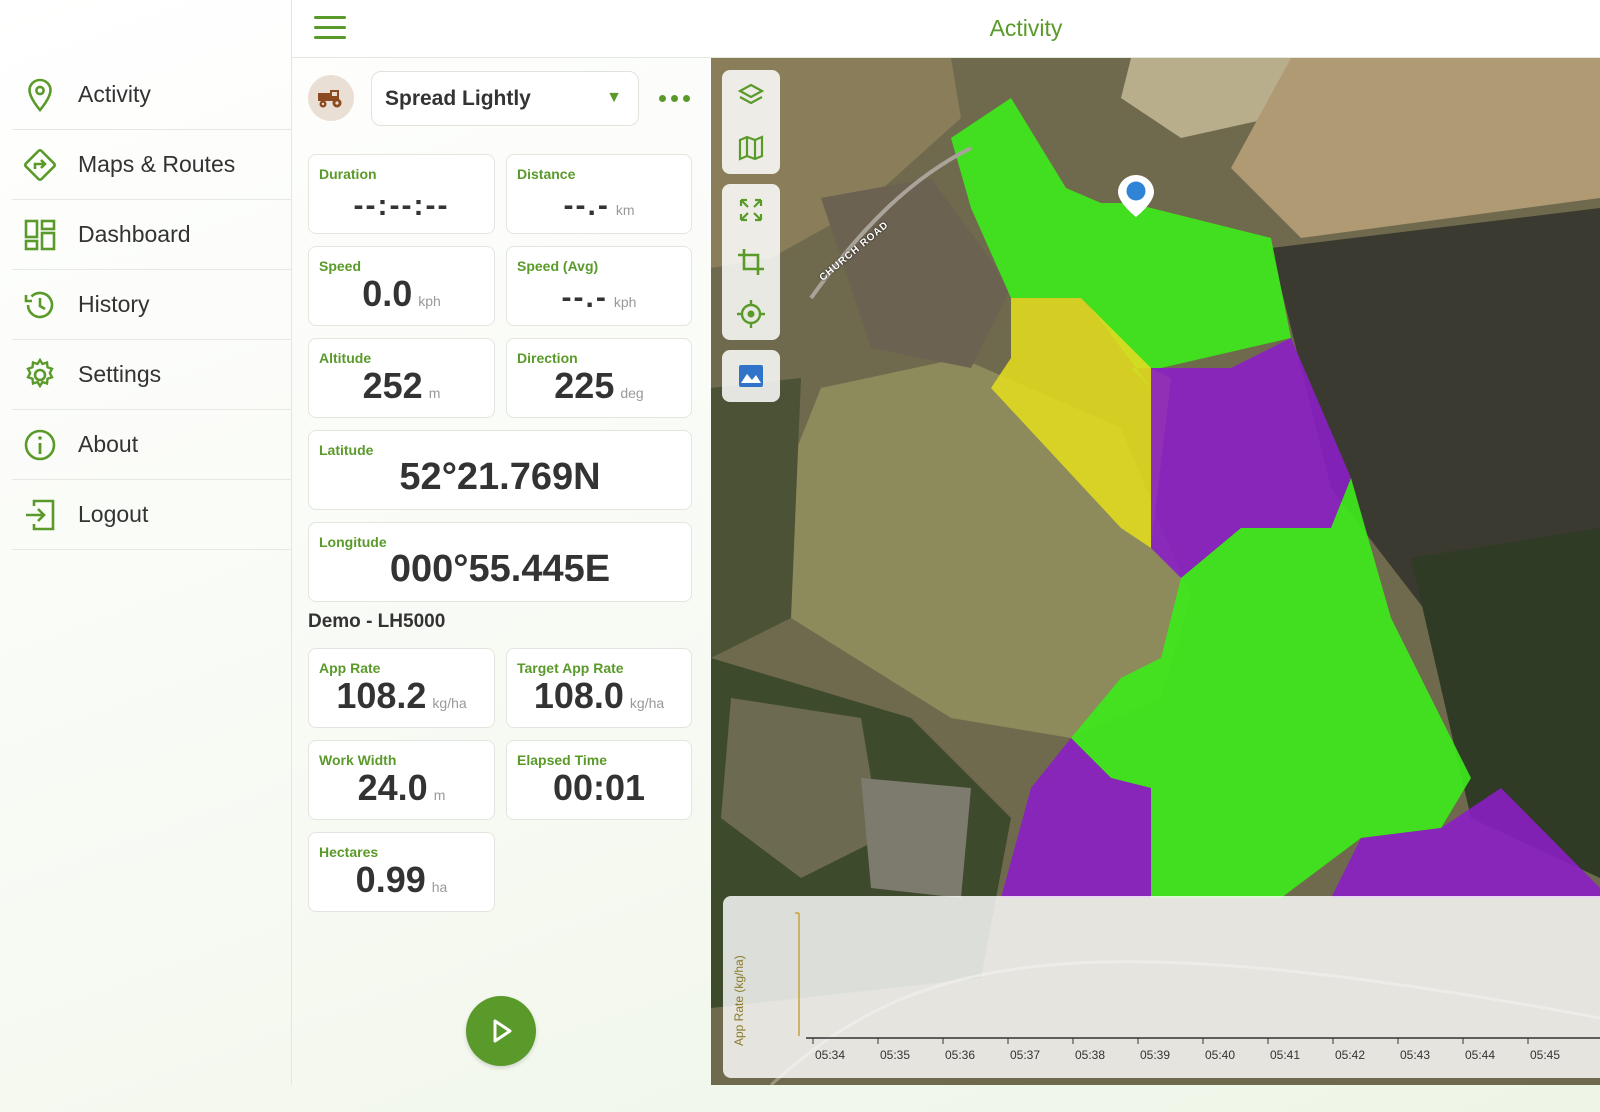  Describe the element at coordinates (547, 358) in the screenshot. I see `direction-label: Direction` at that location.